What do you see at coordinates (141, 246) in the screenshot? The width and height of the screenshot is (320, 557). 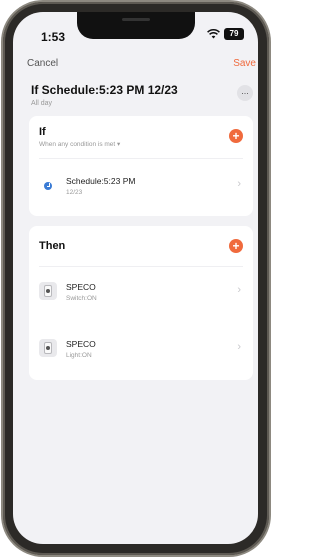 I see `then-header: Then` at bounding box center [141, 246].